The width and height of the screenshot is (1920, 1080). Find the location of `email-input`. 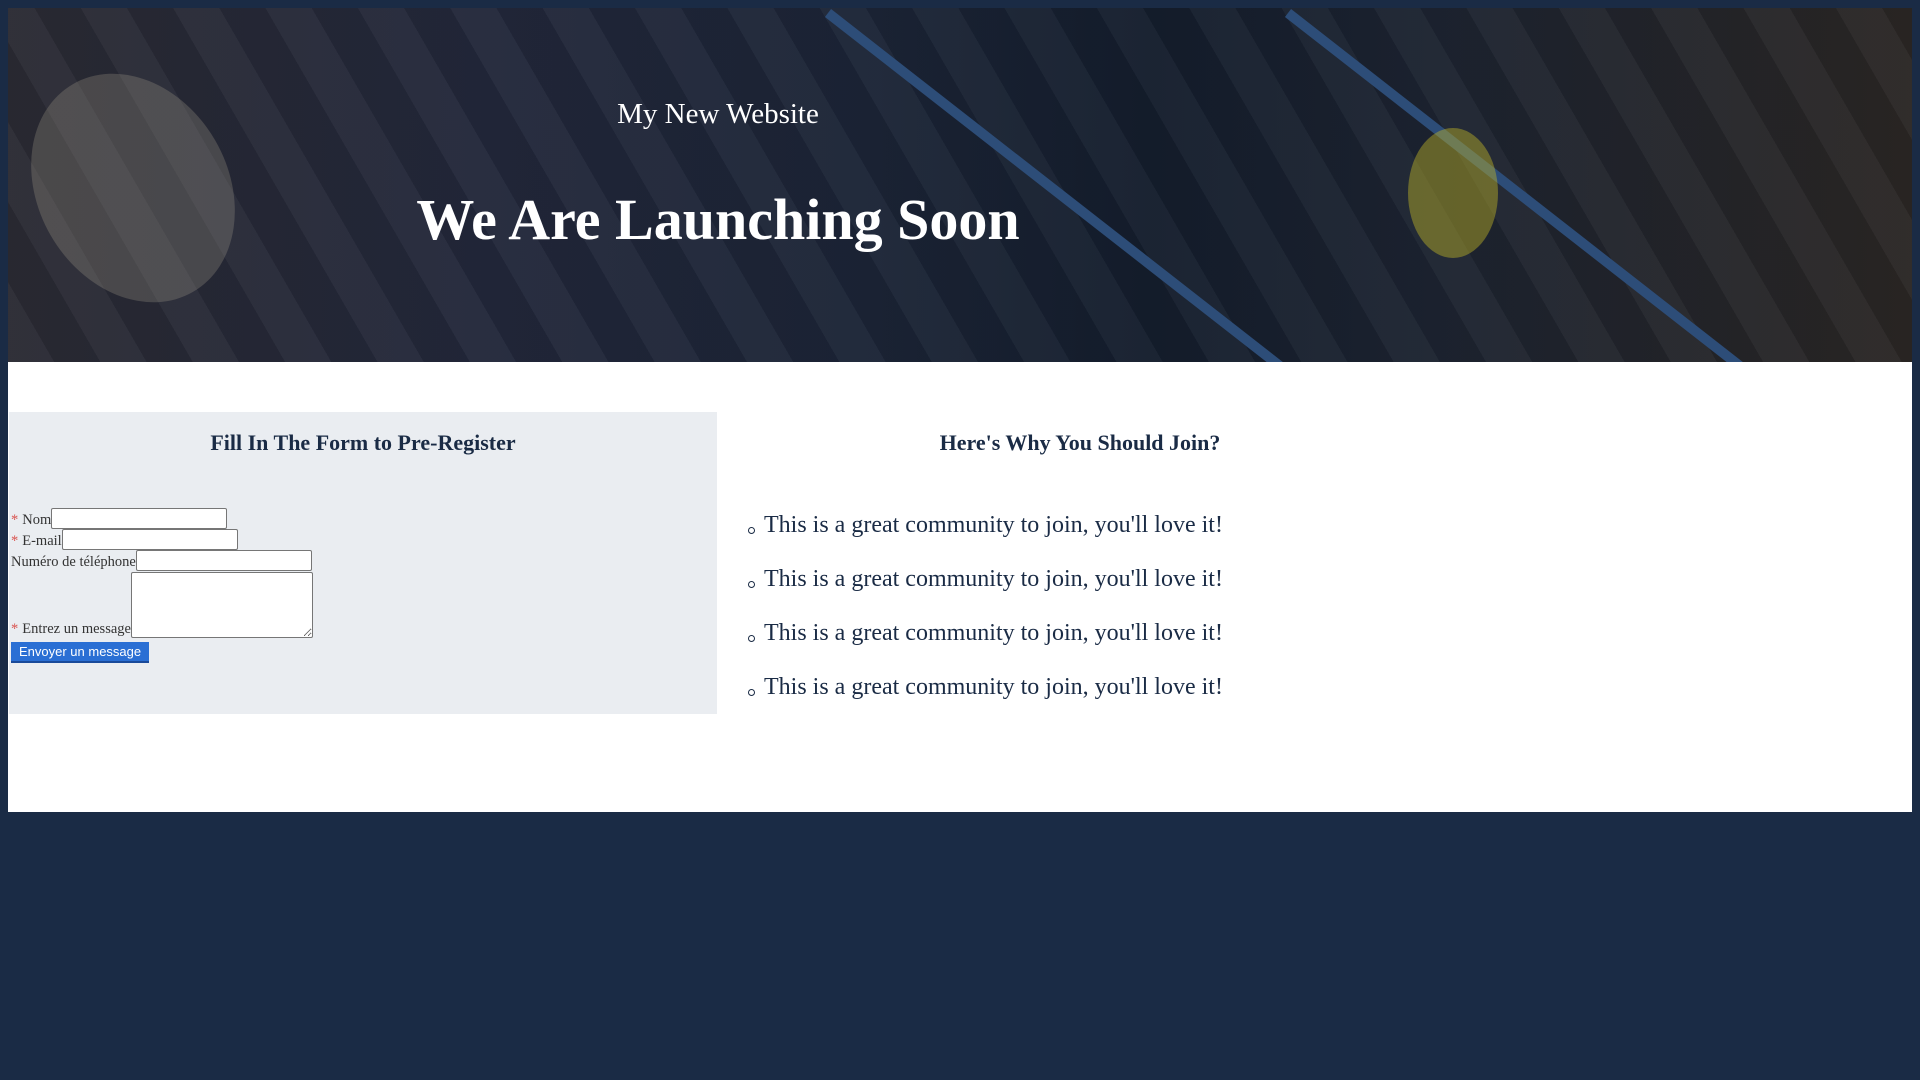

email-input is located at coordinates (149, 539).